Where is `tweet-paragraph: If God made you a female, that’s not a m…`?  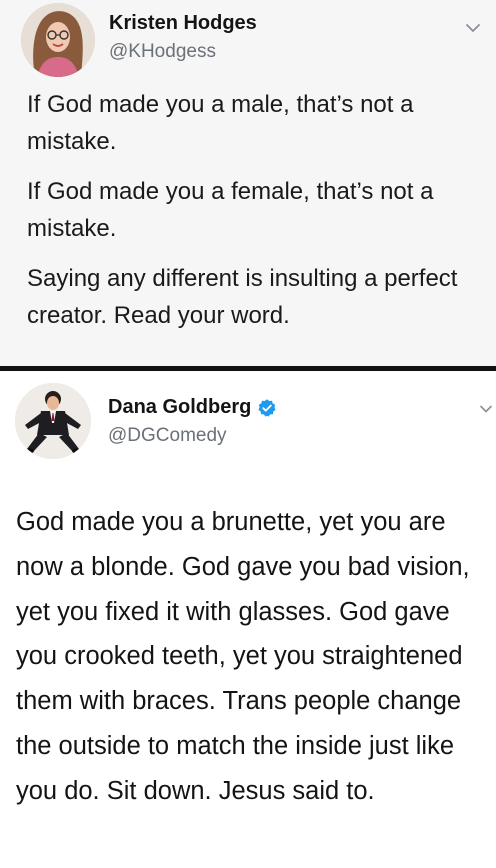
tweet-paragraph: If God made you a female, that’s not a m… is located at coordinates (230, 210).